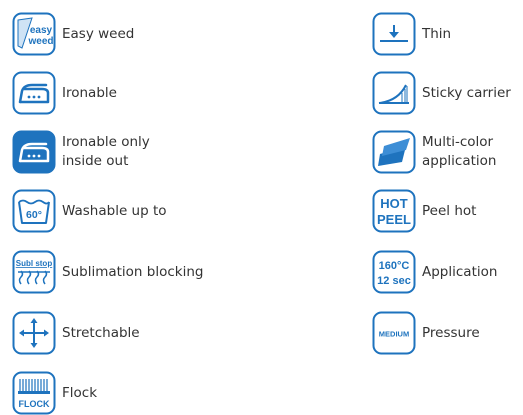 This screenshot has width=523, height=415. I want to click on application-icon: 160°C 12 sec, so click(394, 272).